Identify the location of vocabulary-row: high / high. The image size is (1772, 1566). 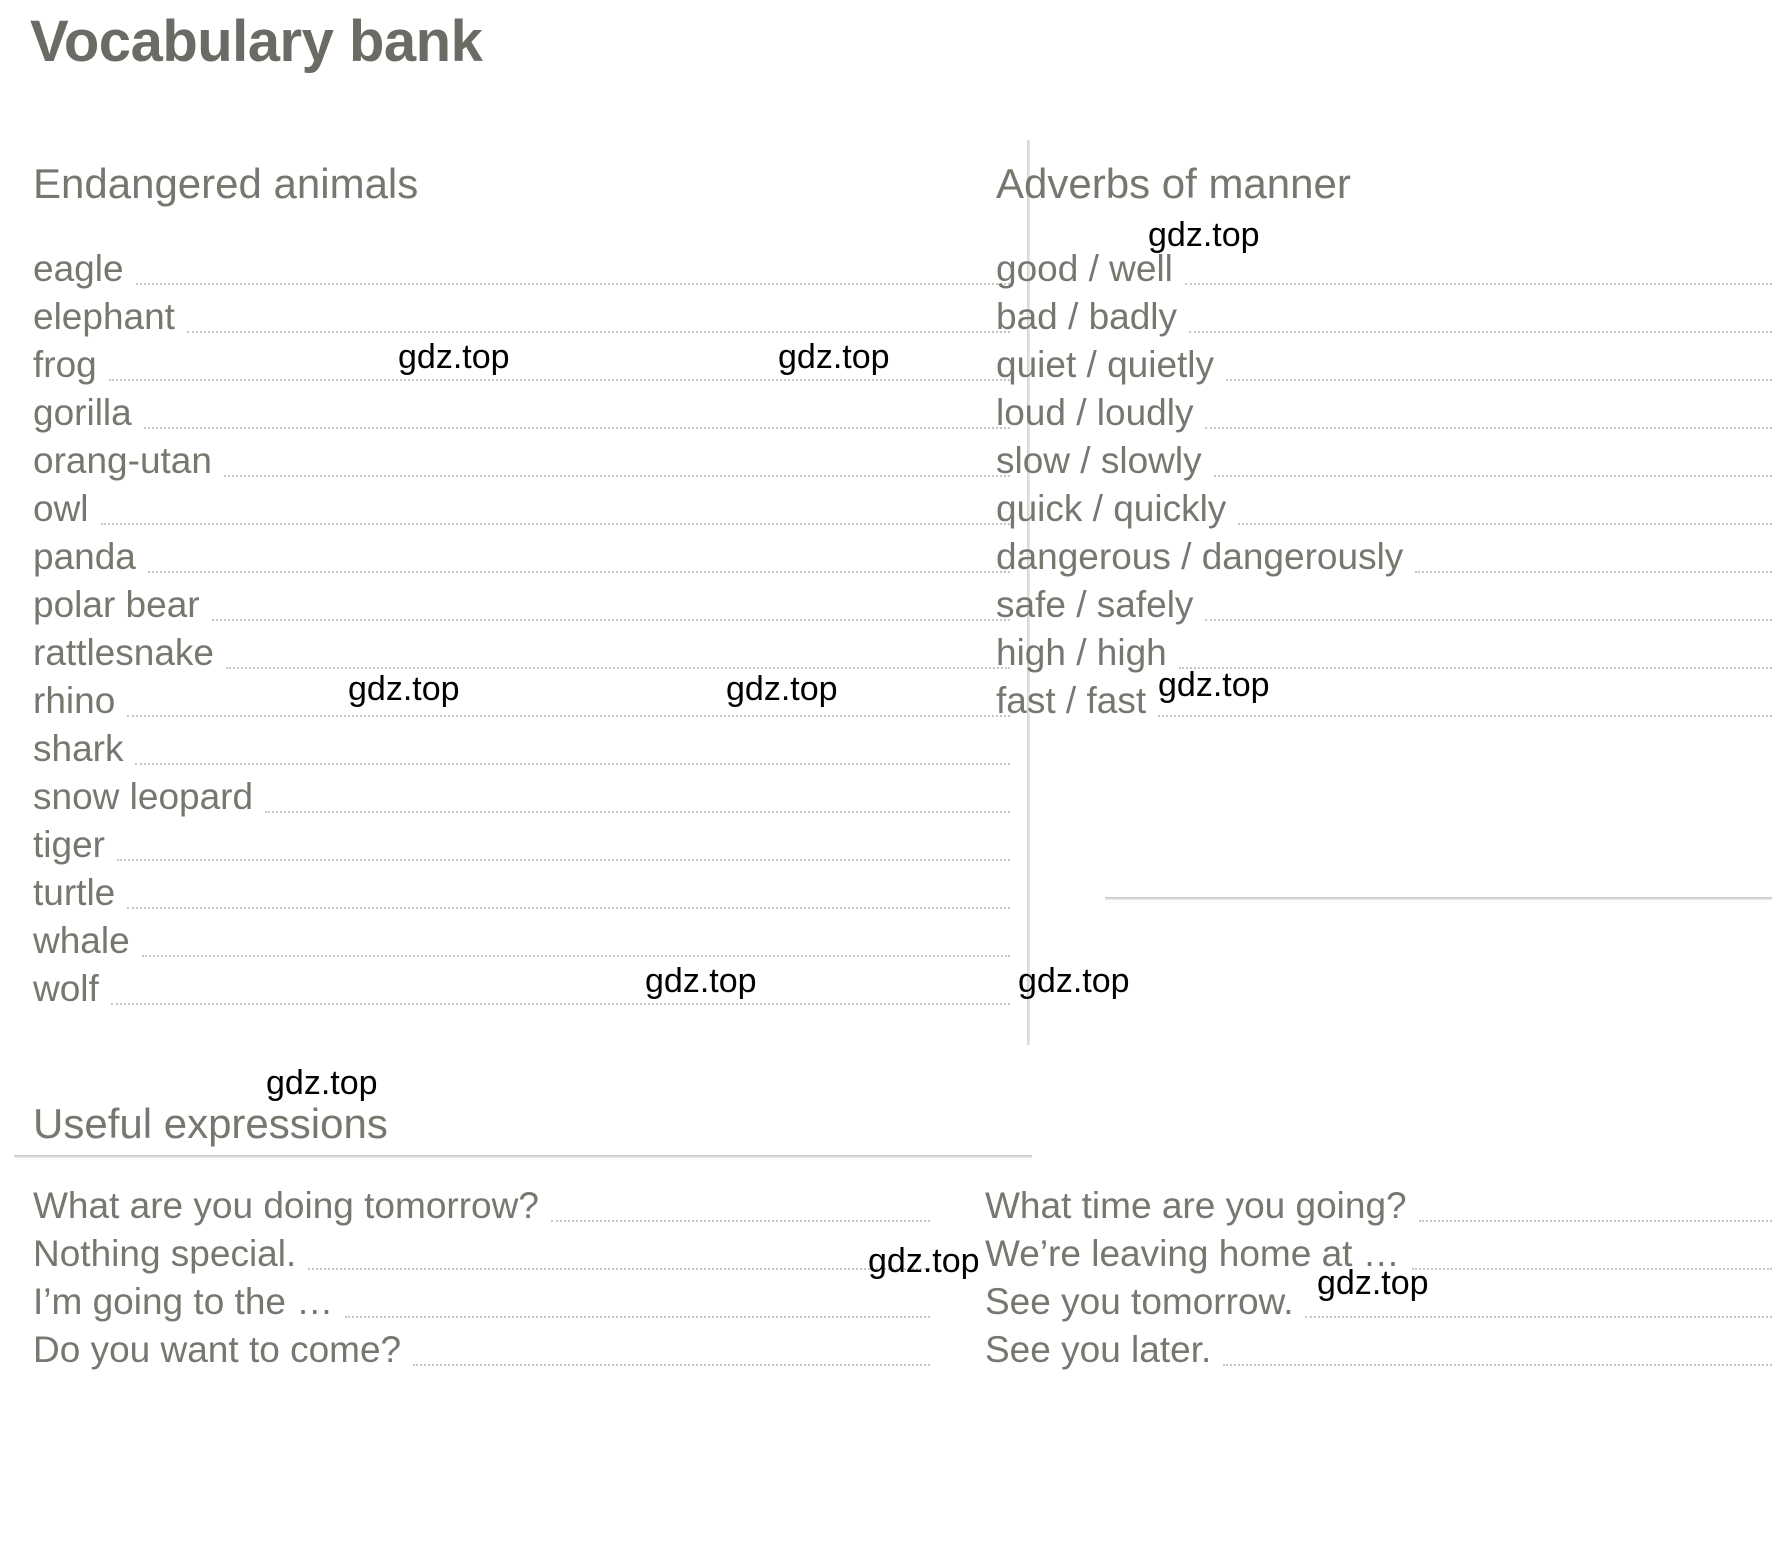
(1384, 653).